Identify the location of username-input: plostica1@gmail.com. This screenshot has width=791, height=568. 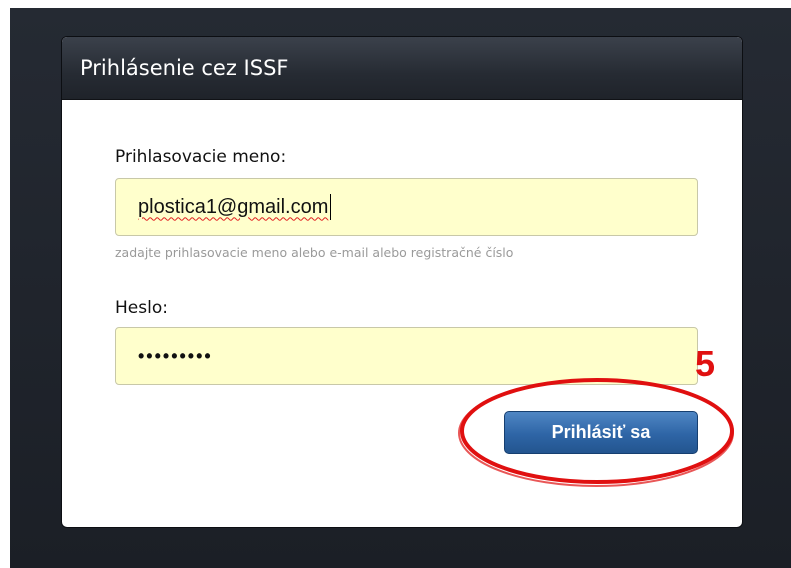
(406, 207).